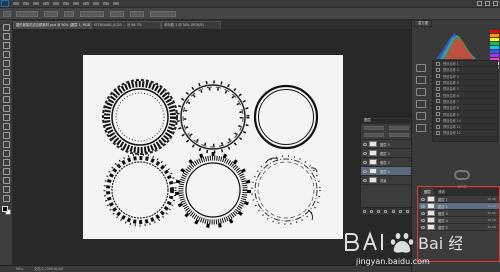 The height and width of the screenshot is (272, 500). What do you see at coordinates (19, 269) in the screenshot?
I see `zoom-level: 50%` at bounding box center [19, 269].